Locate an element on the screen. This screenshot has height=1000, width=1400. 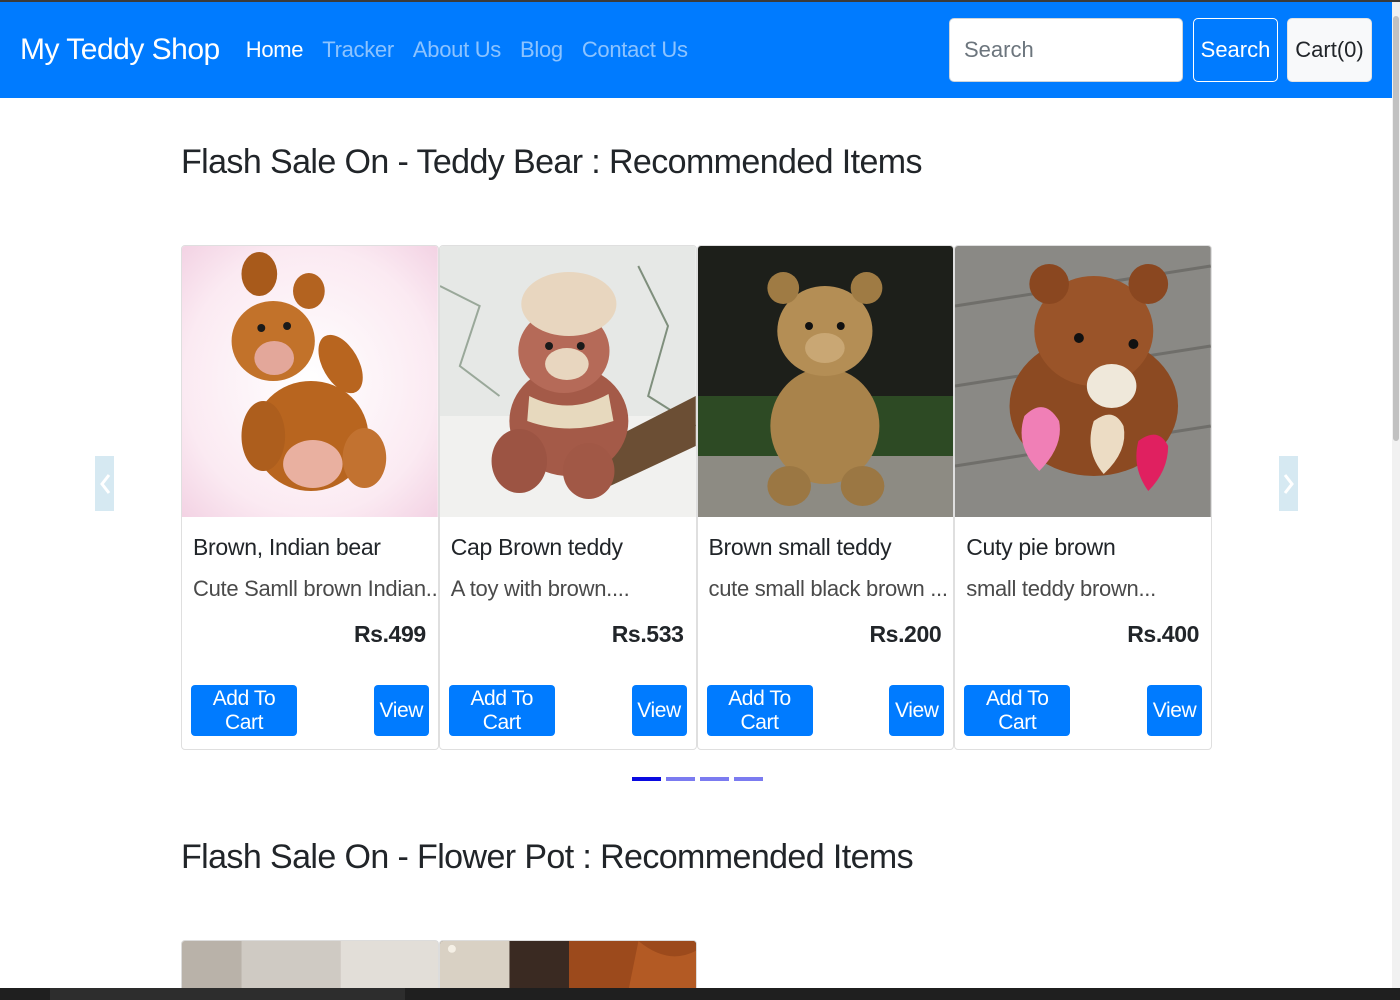
product-name: Cap Brown teddy is located at coordinates (536, 547).